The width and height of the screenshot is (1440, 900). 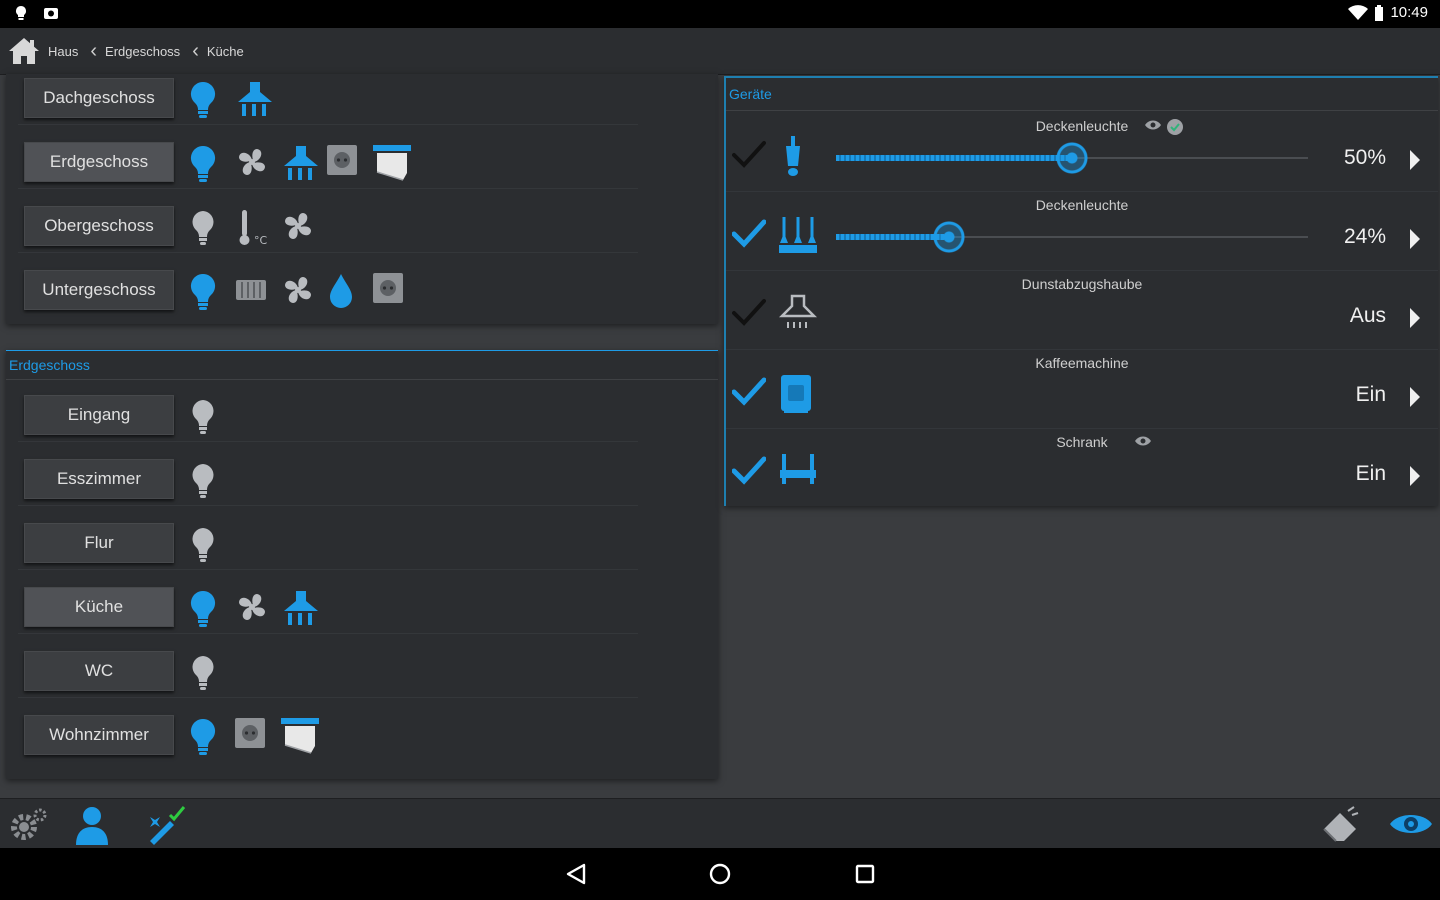 I want to click on room-row-wohnzimmer: Wohnzimmer, so click(x=328, y=733).